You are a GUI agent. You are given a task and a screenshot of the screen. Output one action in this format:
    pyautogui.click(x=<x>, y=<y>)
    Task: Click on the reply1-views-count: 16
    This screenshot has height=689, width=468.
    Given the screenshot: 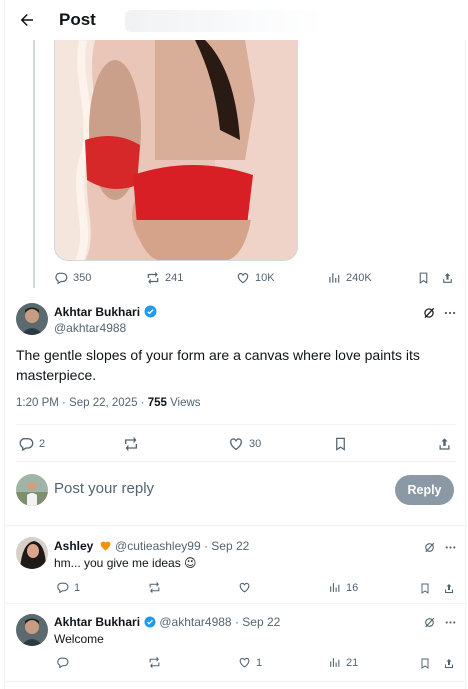 What is the action you would take?
    pyautogui.click(x=352, y=587)
    